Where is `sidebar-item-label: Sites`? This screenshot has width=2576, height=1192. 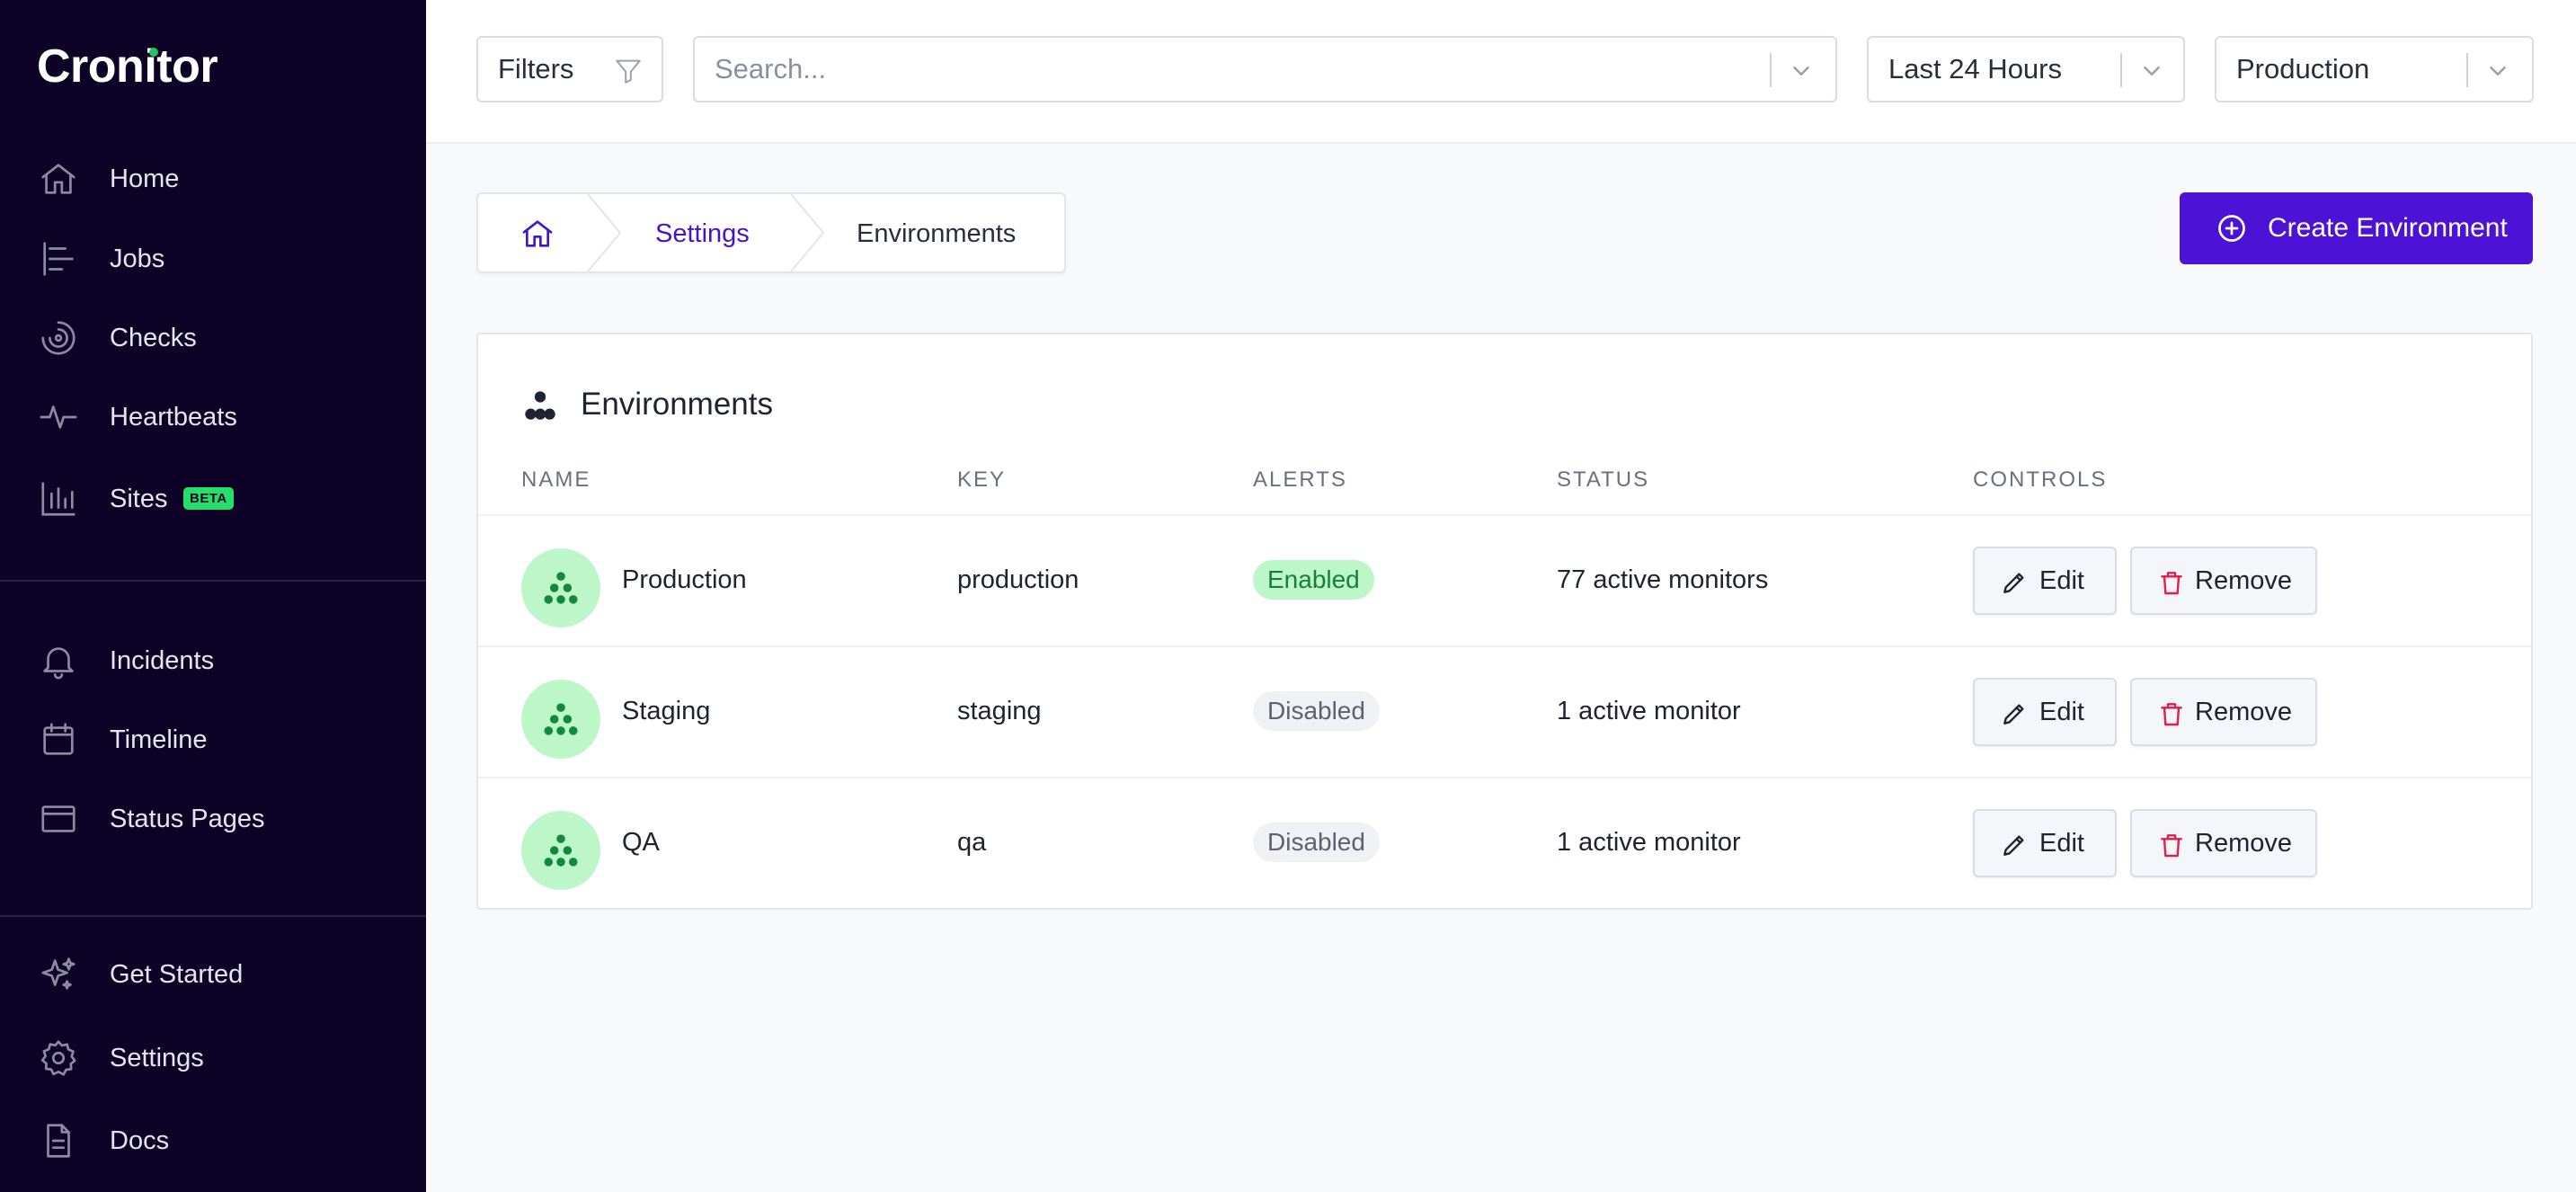
sidebar-item-label: Sites is located at coordinates (139, 498).